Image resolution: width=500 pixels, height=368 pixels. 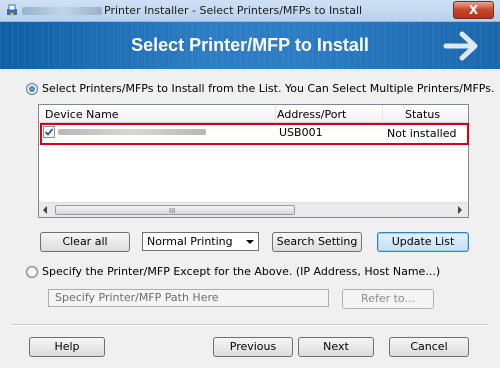 I want to click on horizontal-scrollbar: III, so click(x=253, y=209).